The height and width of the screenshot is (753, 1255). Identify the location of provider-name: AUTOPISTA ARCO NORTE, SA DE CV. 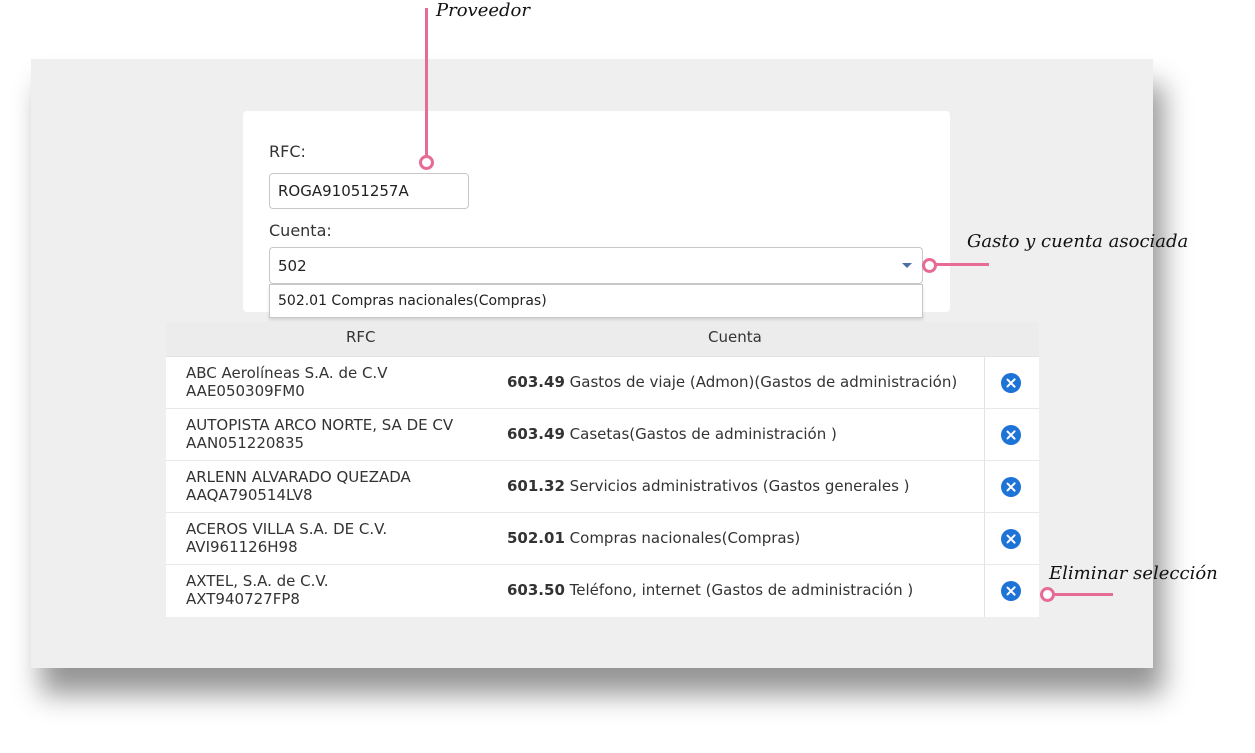
(320, 425).